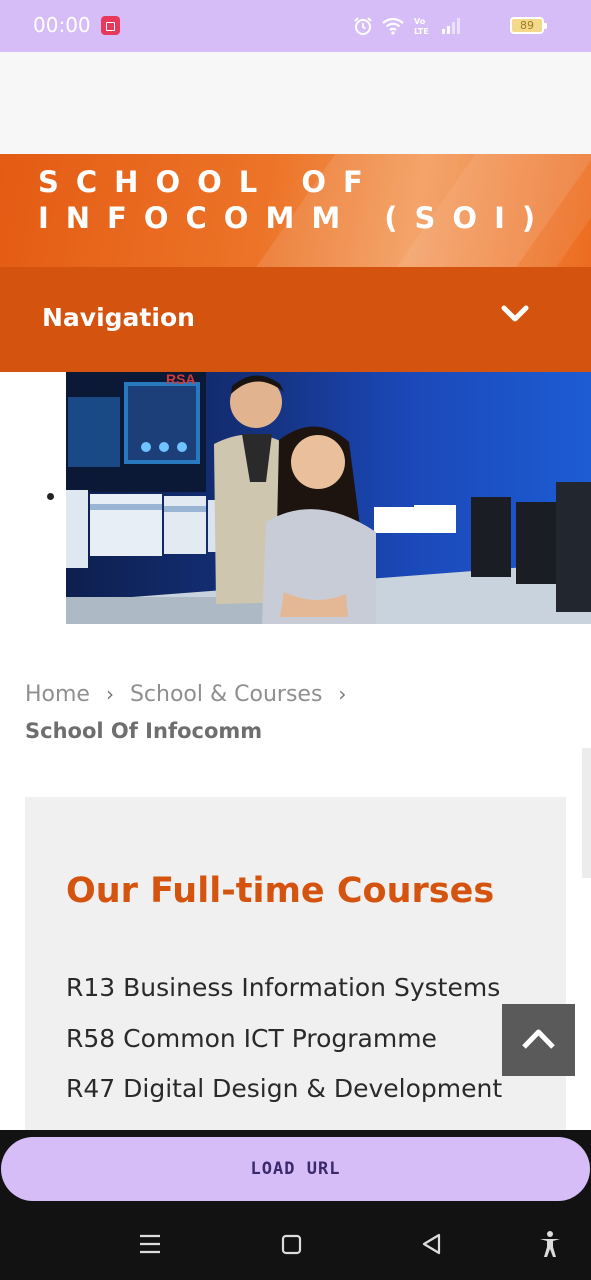  I want to click on volte-icon: Vo LTE, so click(421, 26).